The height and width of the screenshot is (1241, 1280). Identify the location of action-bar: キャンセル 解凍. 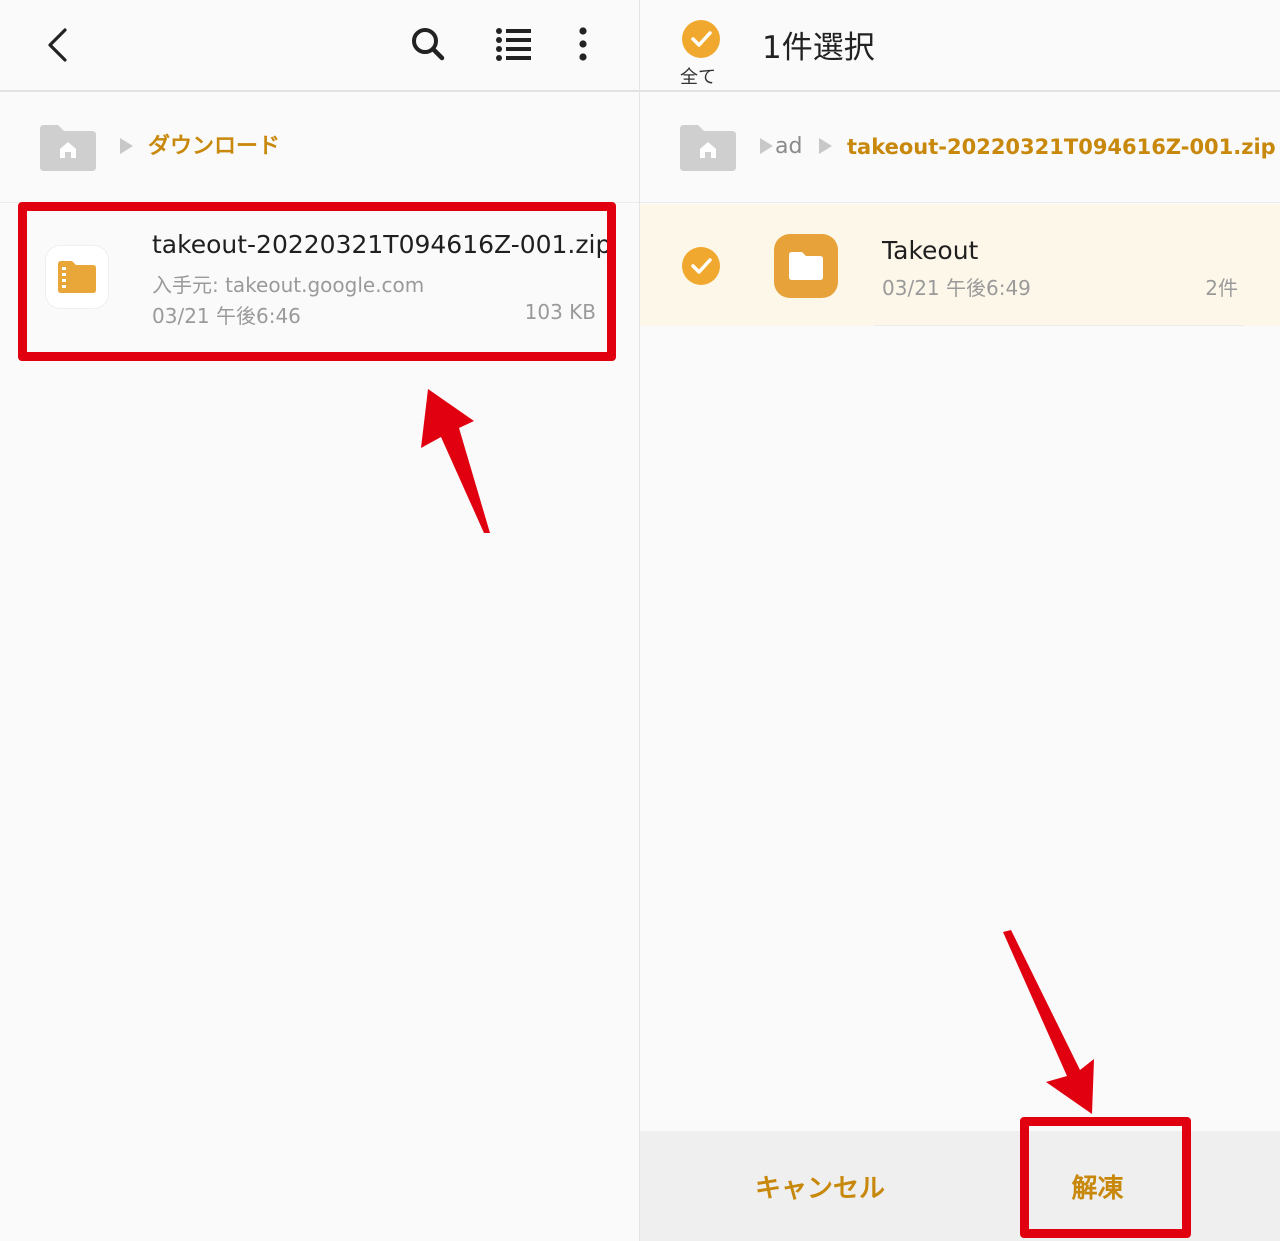
(960, 1186).